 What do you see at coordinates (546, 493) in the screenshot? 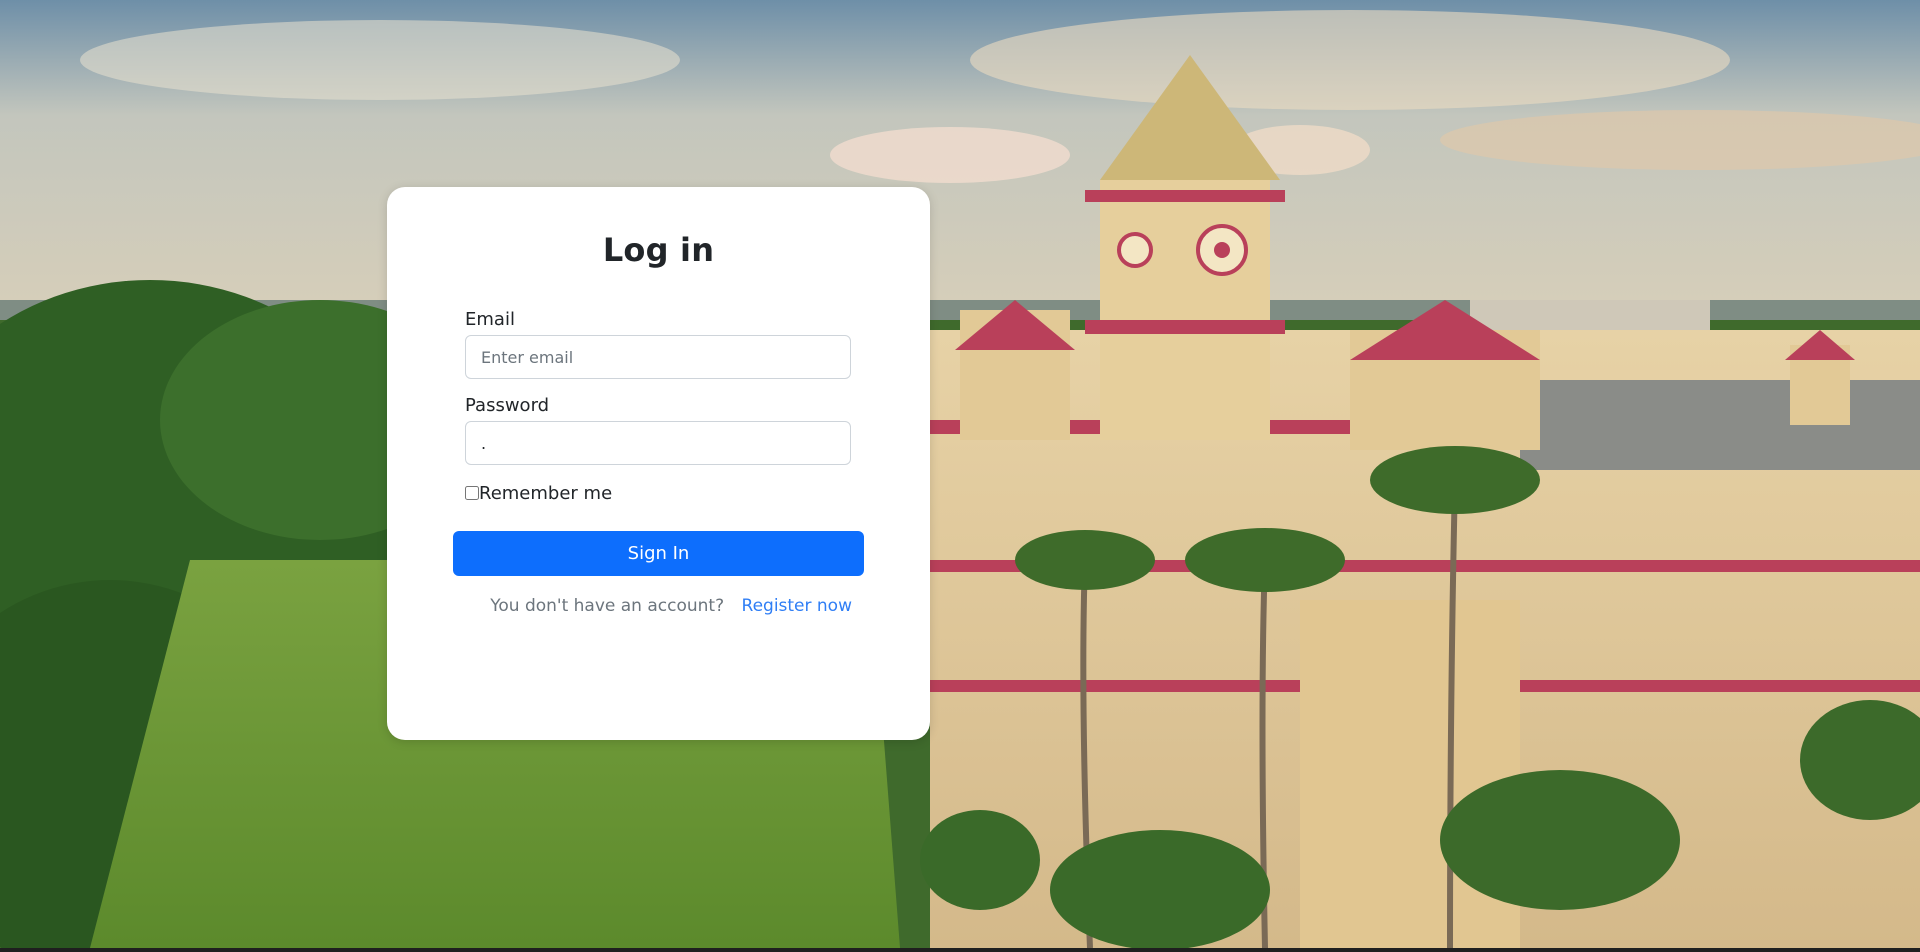
I see `remember-me-label: Remember me` at bounding box center [546, 493].